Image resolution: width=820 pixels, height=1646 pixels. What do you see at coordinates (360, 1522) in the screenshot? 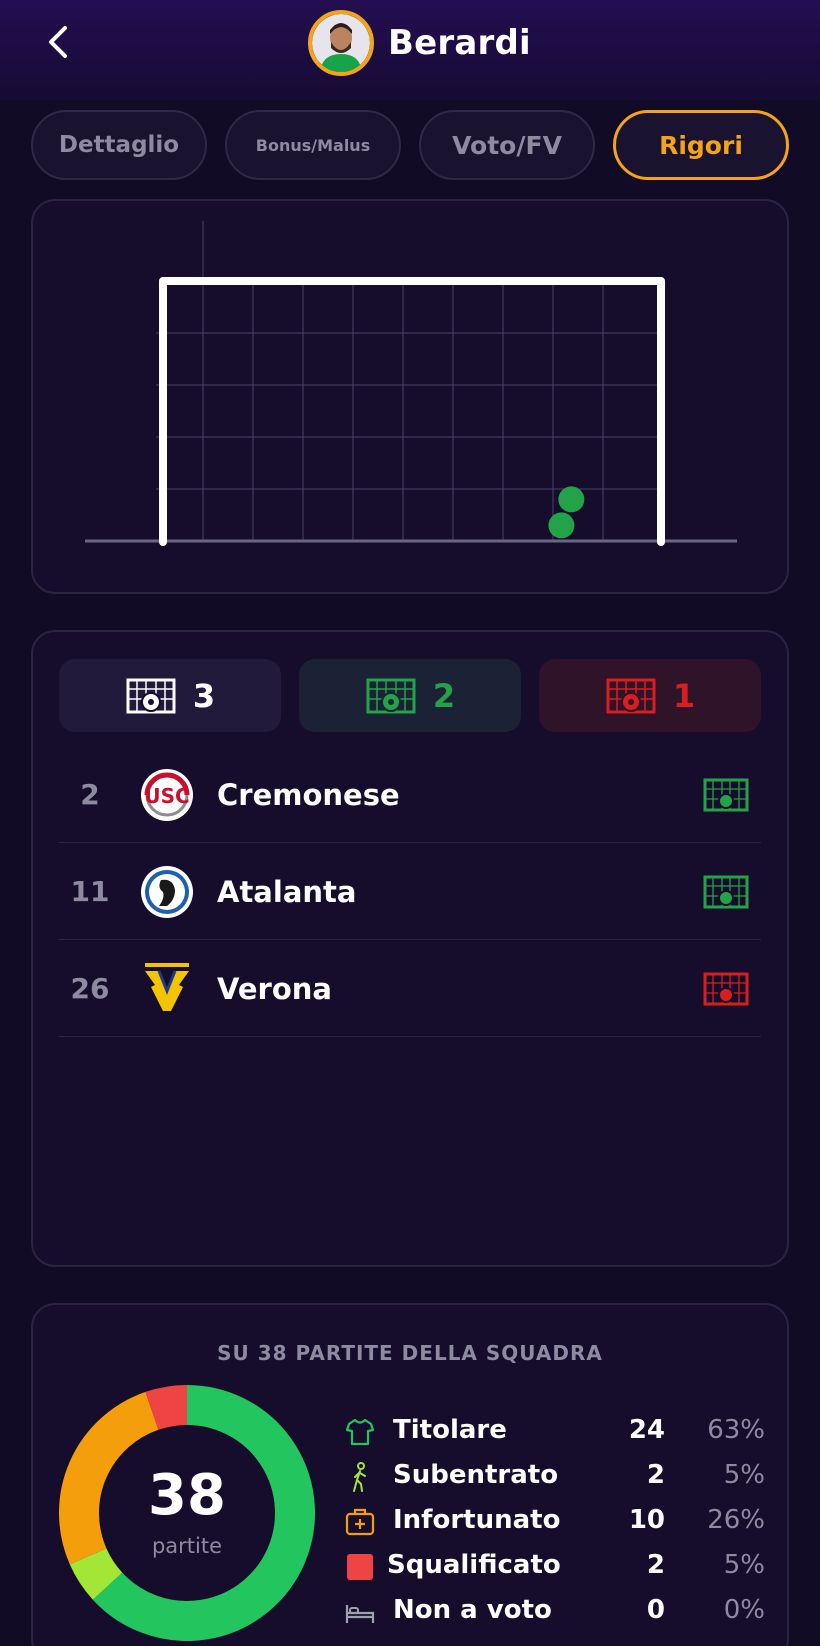
I see `medkit-icon` at bounding box center [360, 1522].